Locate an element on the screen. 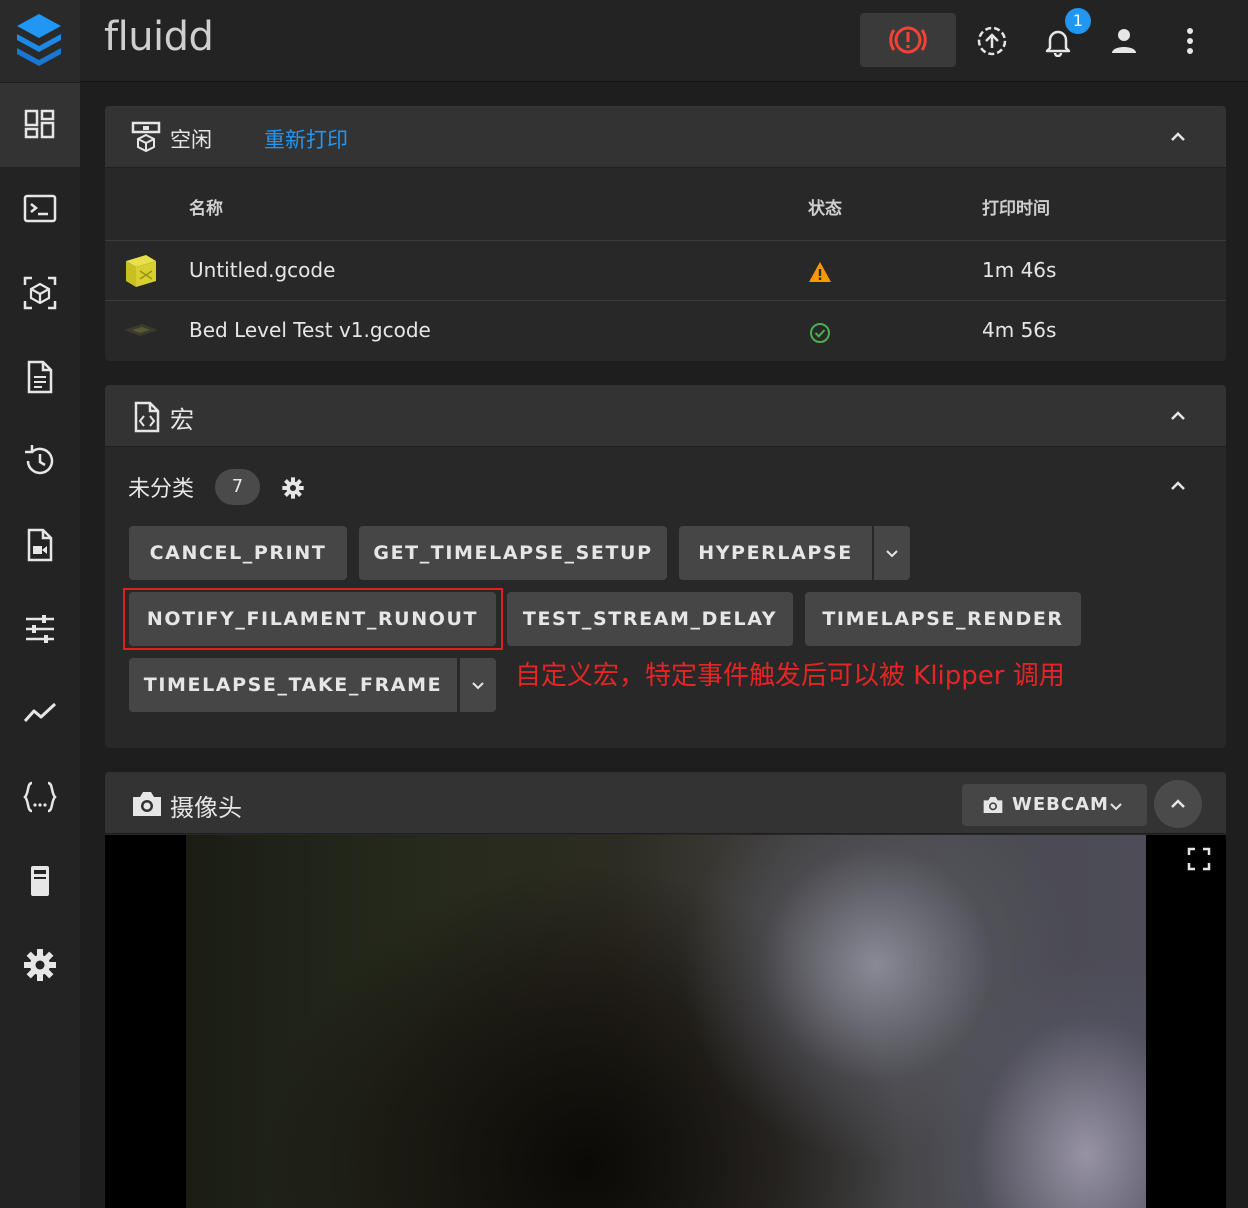 This screenshot has width=1248, height=1208. file-video-icon is located at coordinates (40, 545).